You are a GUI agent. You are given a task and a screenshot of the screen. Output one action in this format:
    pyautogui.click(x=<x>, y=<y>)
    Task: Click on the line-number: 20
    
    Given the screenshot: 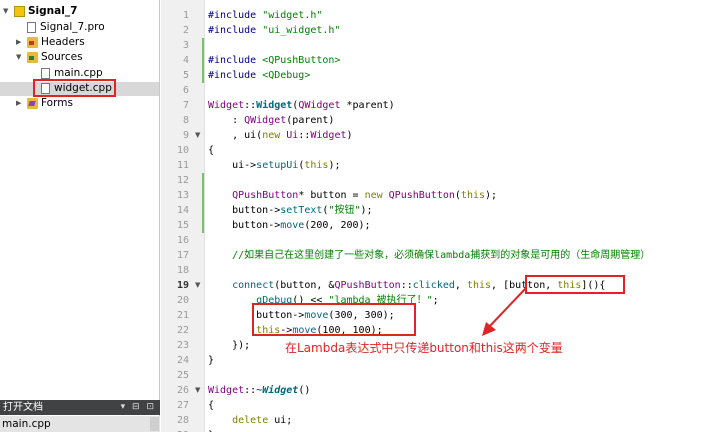 What is the action you would take?
    pyautogui.click(x=182, y=300)
    